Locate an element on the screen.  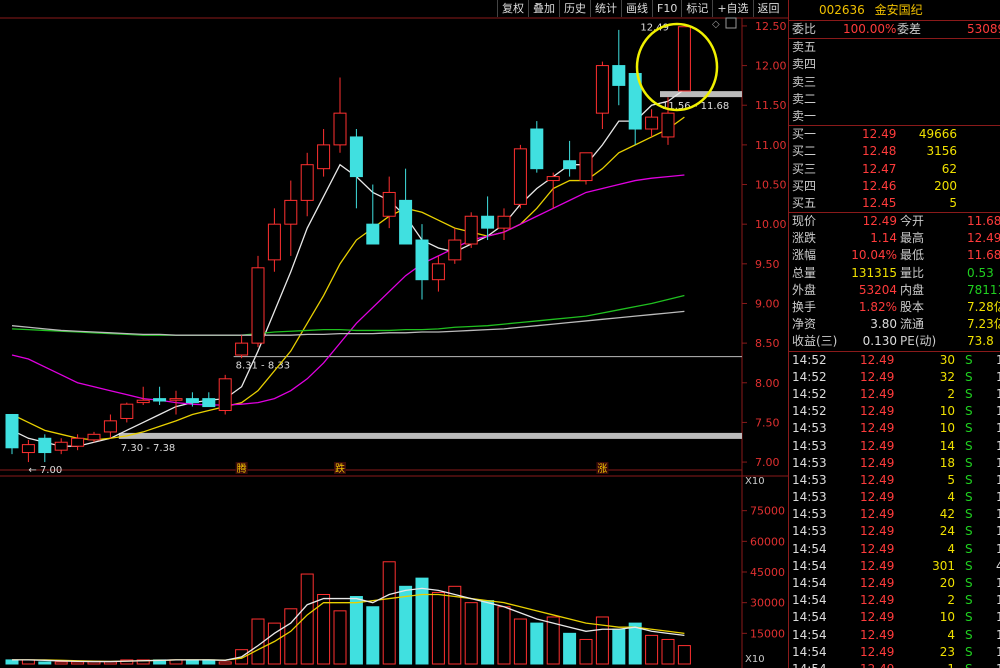
tick-row: 14:52 12.49 30 S 1 is located at coordinates (894, 360).